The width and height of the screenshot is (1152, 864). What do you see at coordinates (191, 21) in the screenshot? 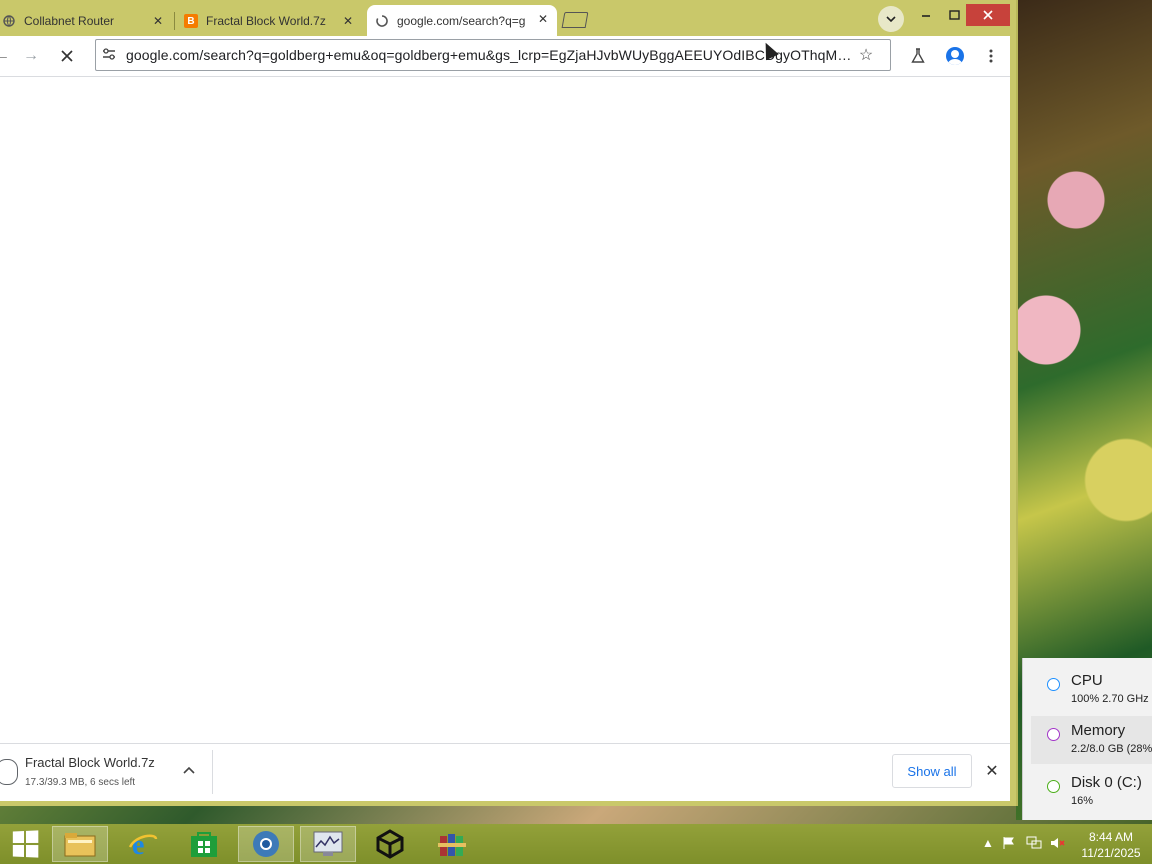
I see `blogger-icon: B` at bounding box center [191, 21].